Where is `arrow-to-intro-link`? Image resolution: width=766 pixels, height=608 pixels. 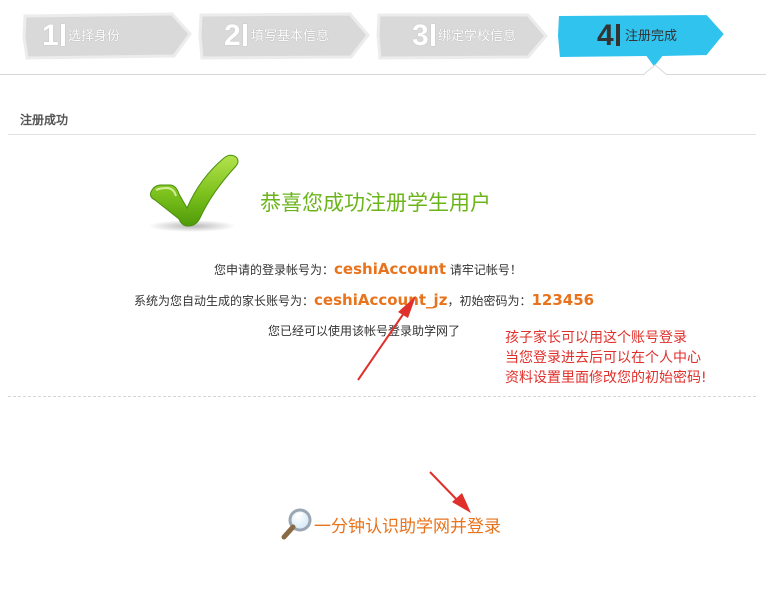
arrow-to-intro-link is located at coordinates (445, 487).